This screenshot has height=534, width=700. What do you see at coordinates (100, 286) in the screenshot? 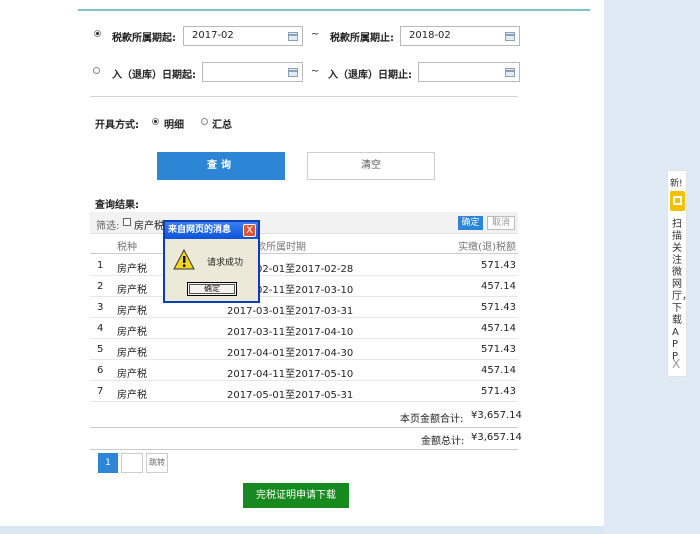
I see `row-index: 2` at bounding box center [100, 286].